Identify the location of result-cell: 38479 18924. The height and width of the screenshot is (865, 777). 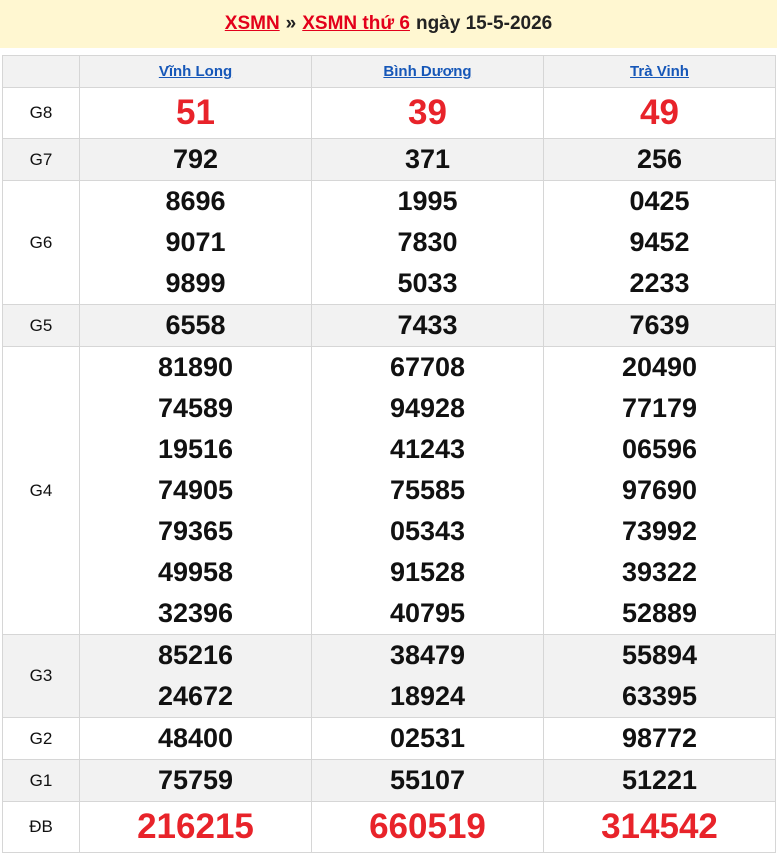
(427, 676).